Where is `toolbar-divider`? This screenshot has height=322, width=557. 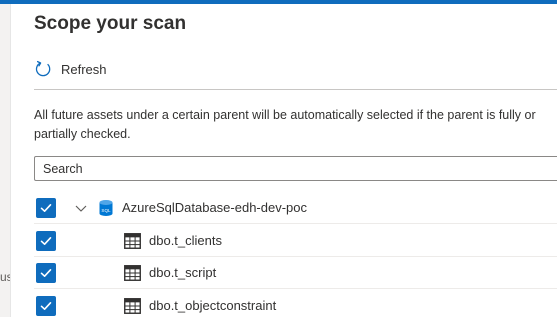 toolbar-divider is located at coordinates (295, 89).